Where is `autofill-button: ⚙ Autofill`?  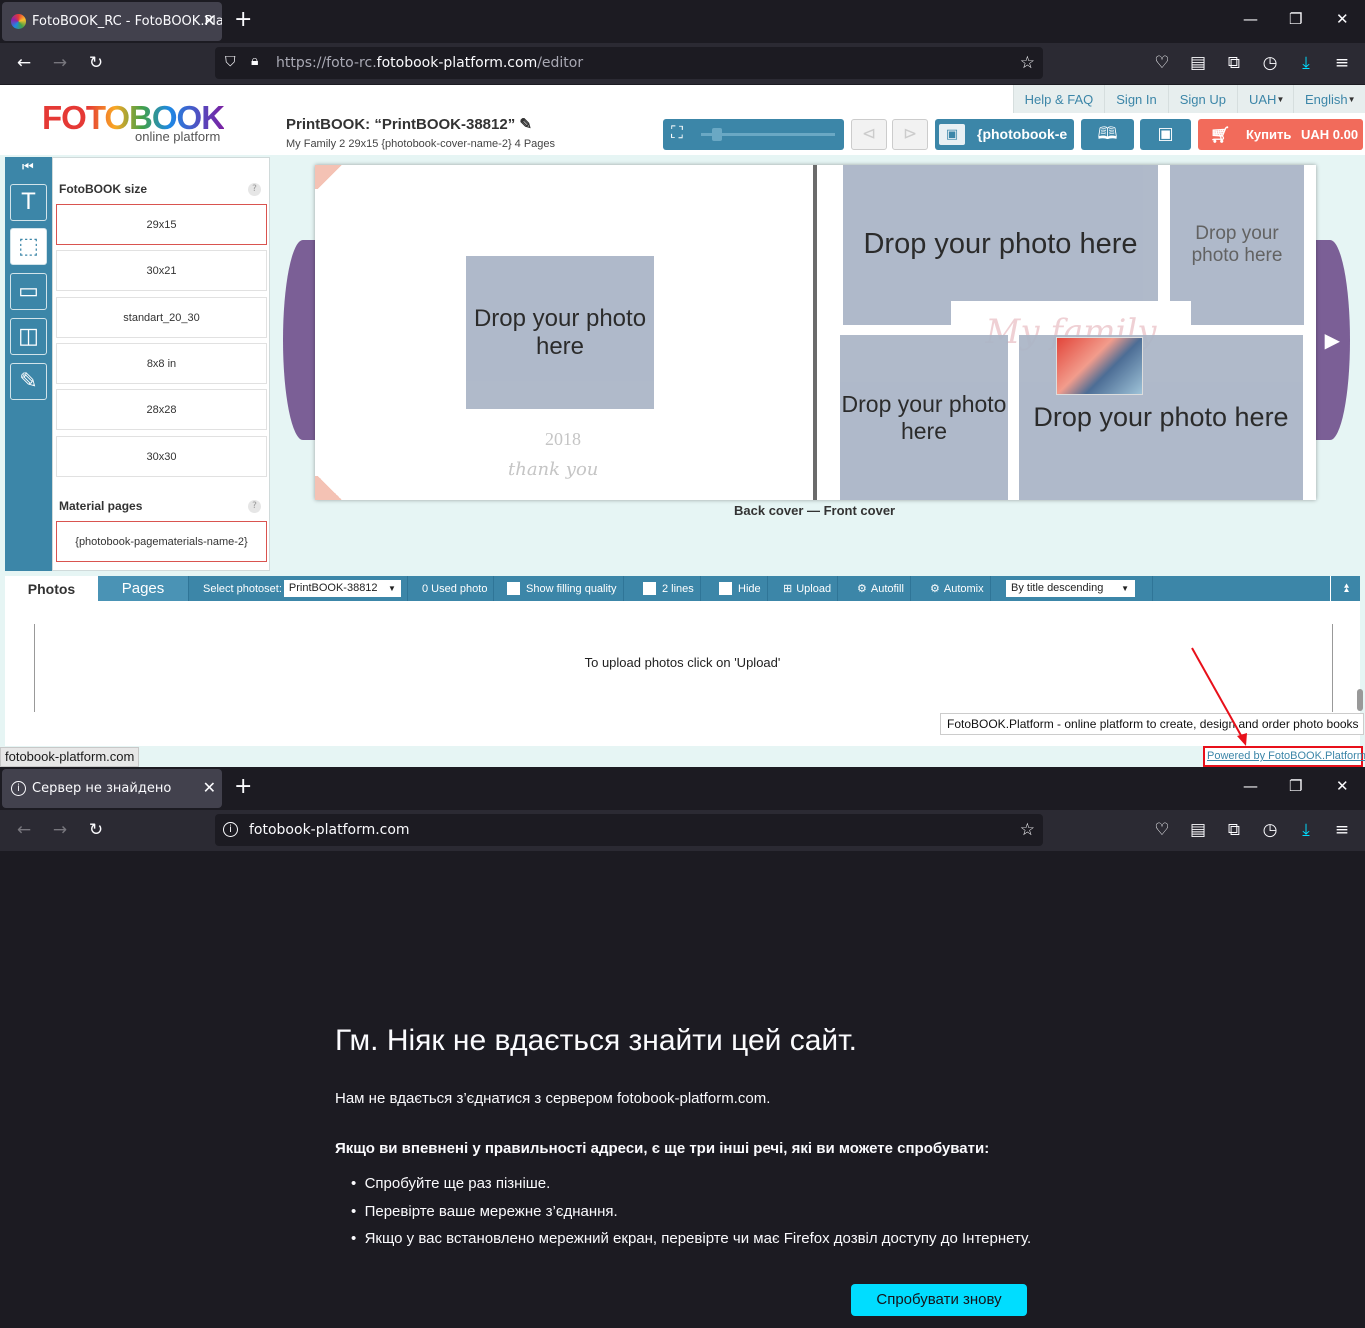
autofill-button: ⚙ Autofill is located at coordinates (881, 588).